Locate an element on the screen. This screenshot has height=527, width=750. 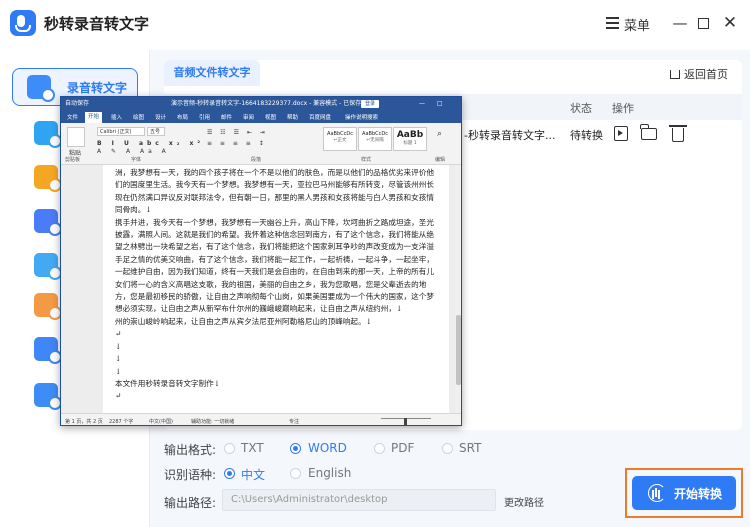
find-icon: ⌕ is located at coordinates (439, 134).